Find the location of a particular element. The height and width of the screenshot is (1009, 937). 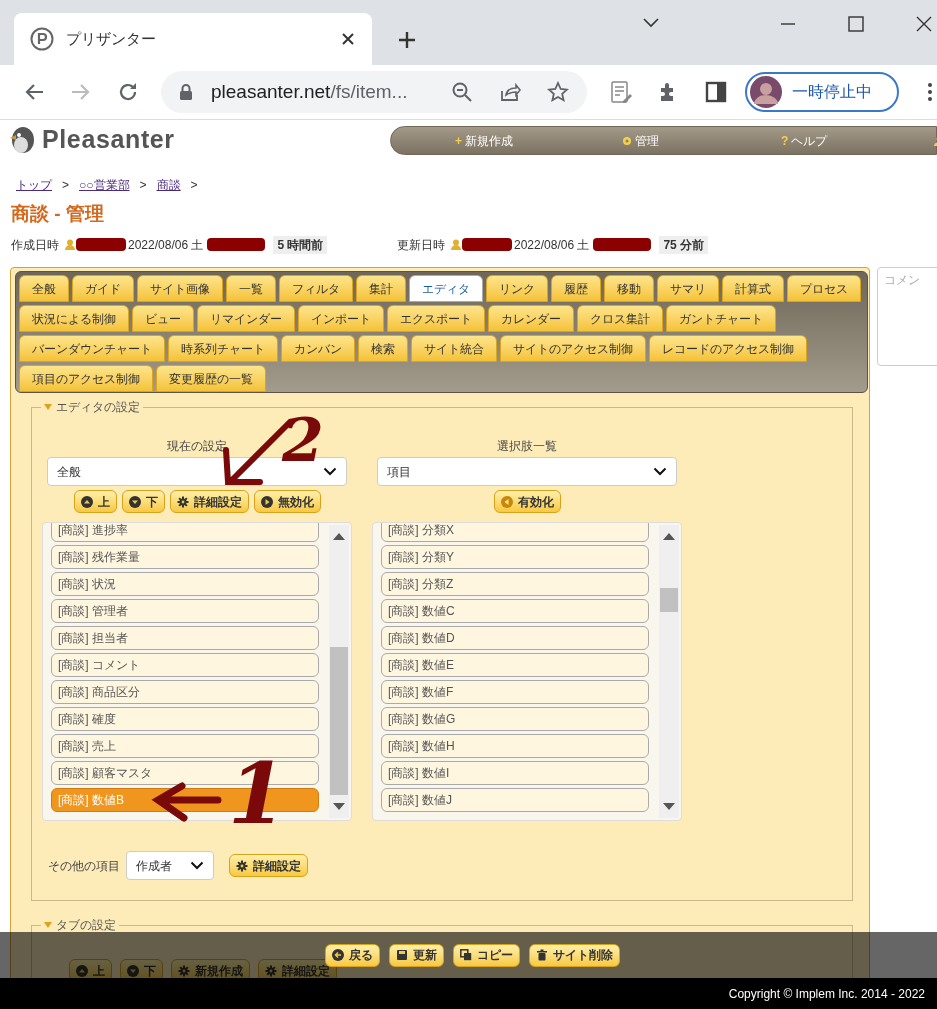

action-button: 上 is located at coordinates (95, 501).